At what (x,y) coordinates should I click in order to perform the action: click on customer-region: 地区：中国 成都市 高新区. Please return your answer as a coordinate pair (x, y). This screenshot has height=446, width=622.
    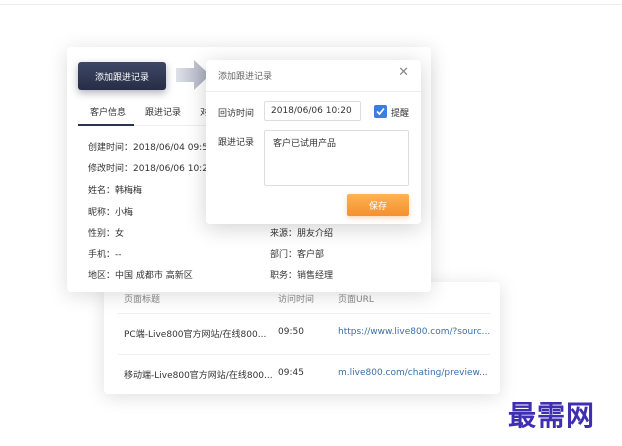
    Looking at the image, I should click on (140, 276).